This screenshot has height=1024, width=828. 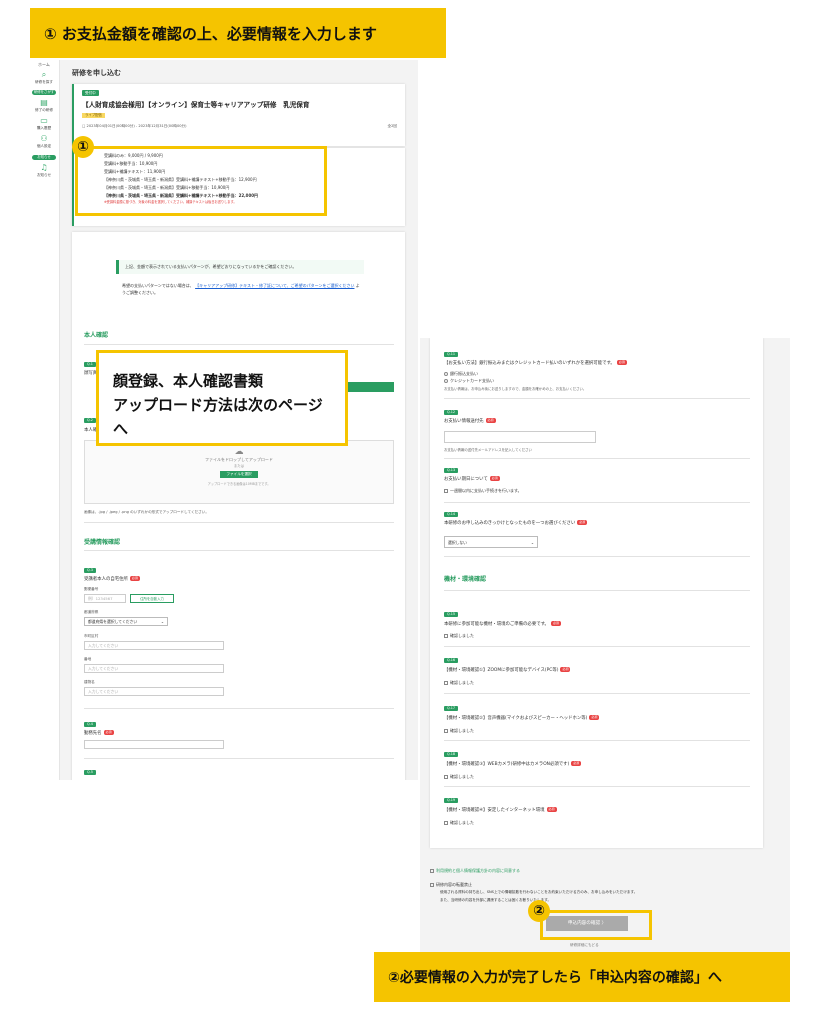 What do you see at coordinates (459, 731) in the screenshot?
I see `checkbox-confirm-17: 確認しました` at bounding box center [459, 731].